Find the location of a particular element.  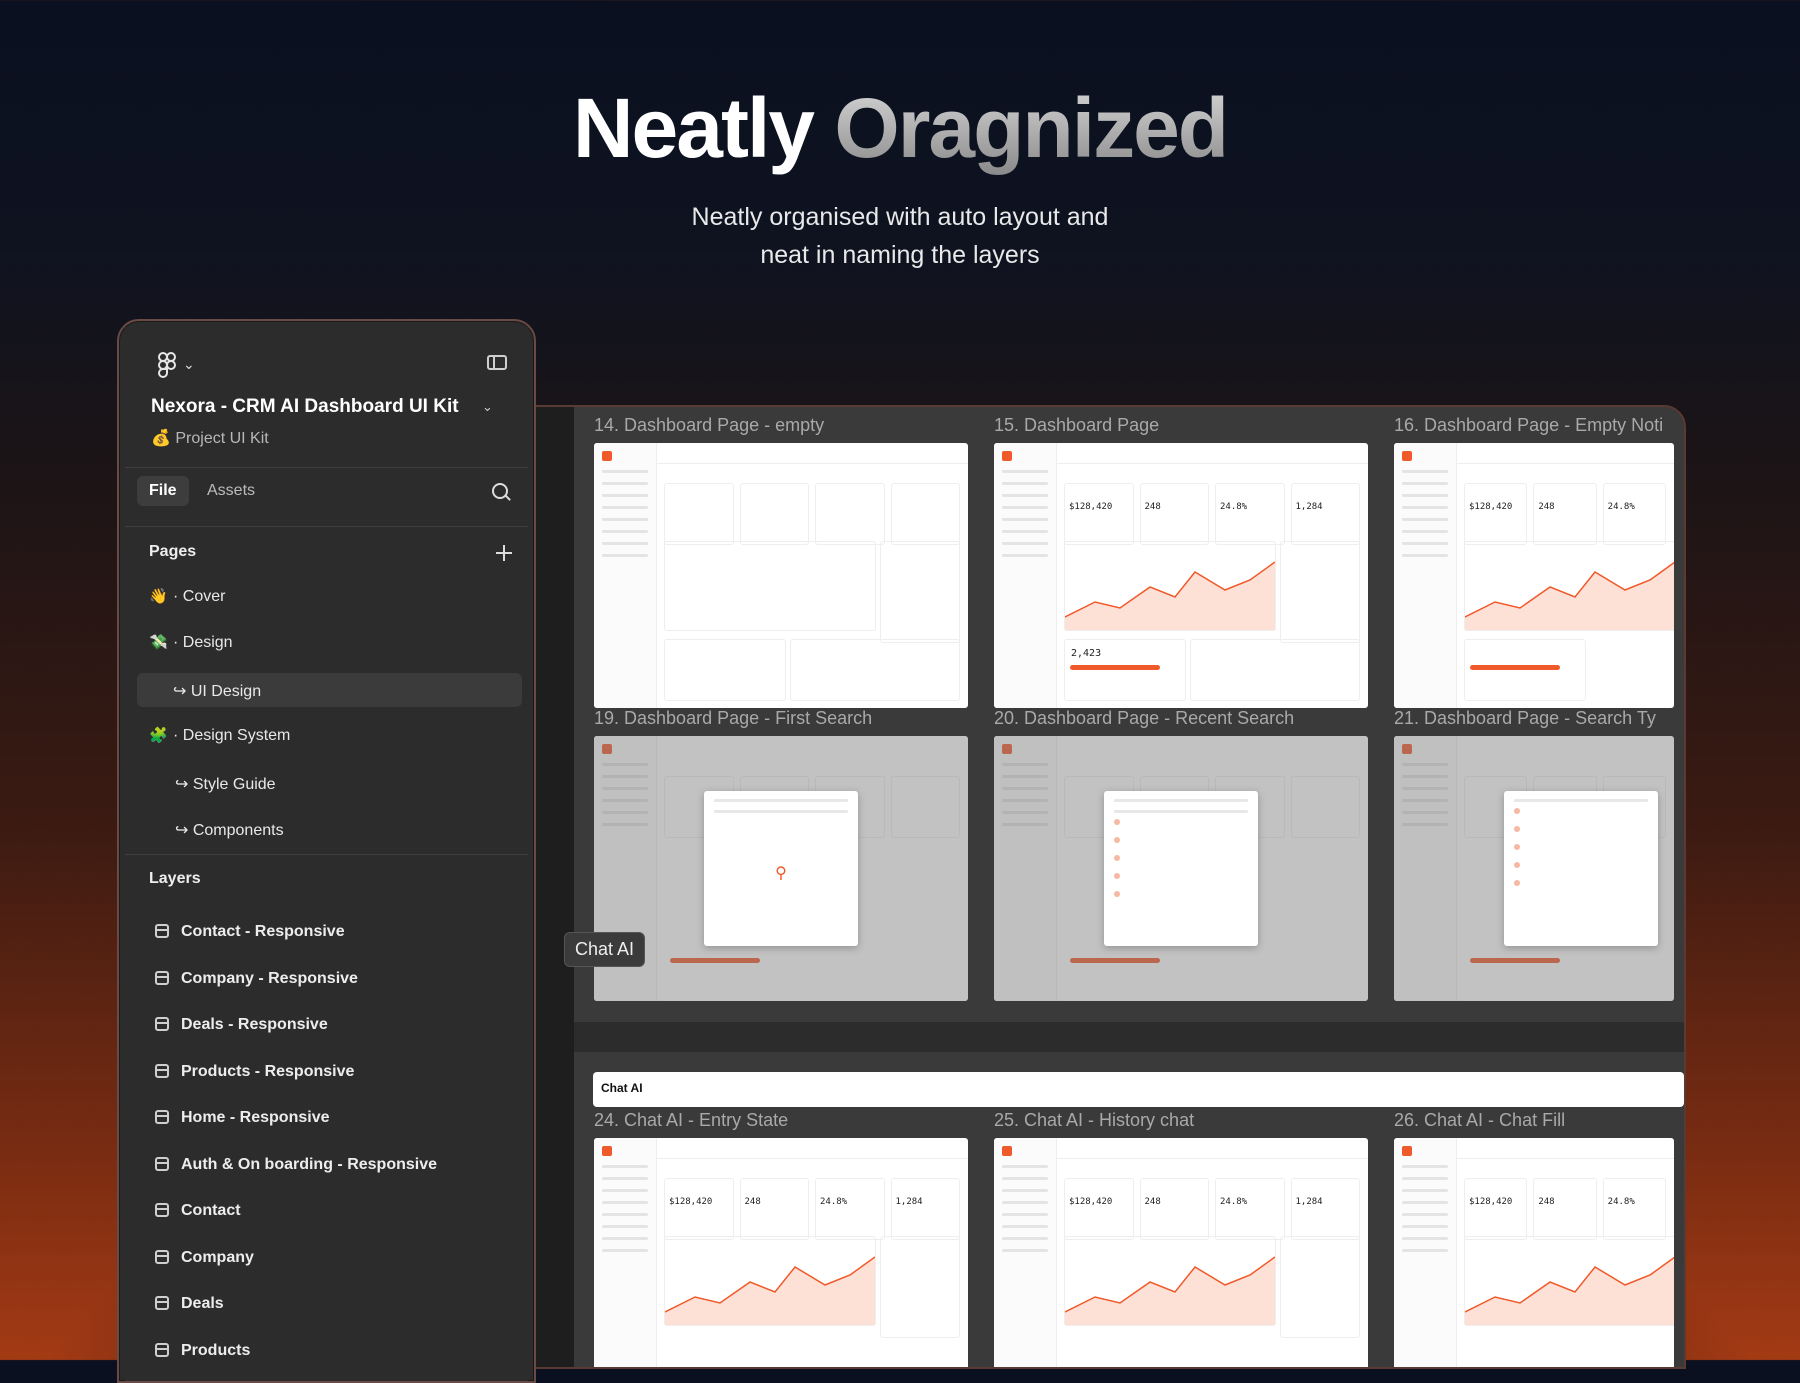

wave-icon: 👋 is located at coordinates (158, 596).